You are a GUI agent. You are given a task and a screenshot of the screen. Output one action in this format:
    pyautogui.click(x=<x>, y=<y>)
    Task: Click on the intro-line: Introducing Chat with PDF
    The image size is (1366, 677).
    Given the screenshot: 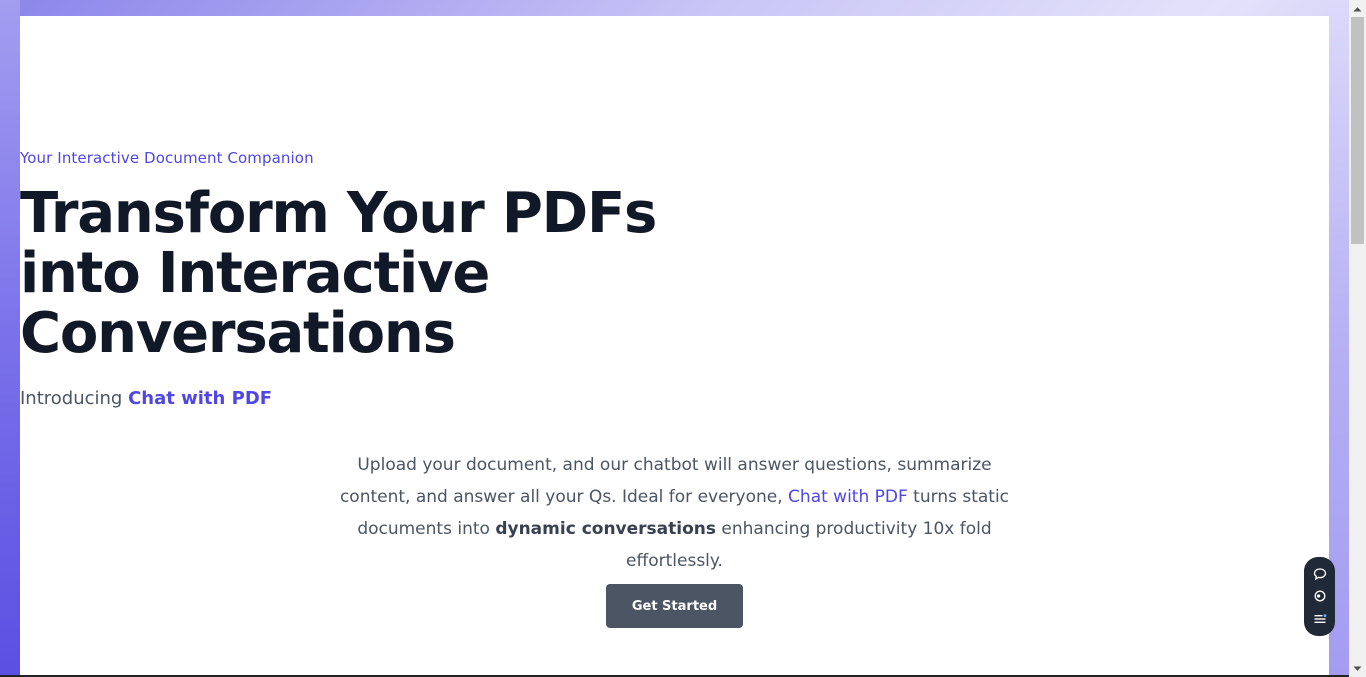 What is the action you would take?
    pyautogui.click(x=674, y=398)
    